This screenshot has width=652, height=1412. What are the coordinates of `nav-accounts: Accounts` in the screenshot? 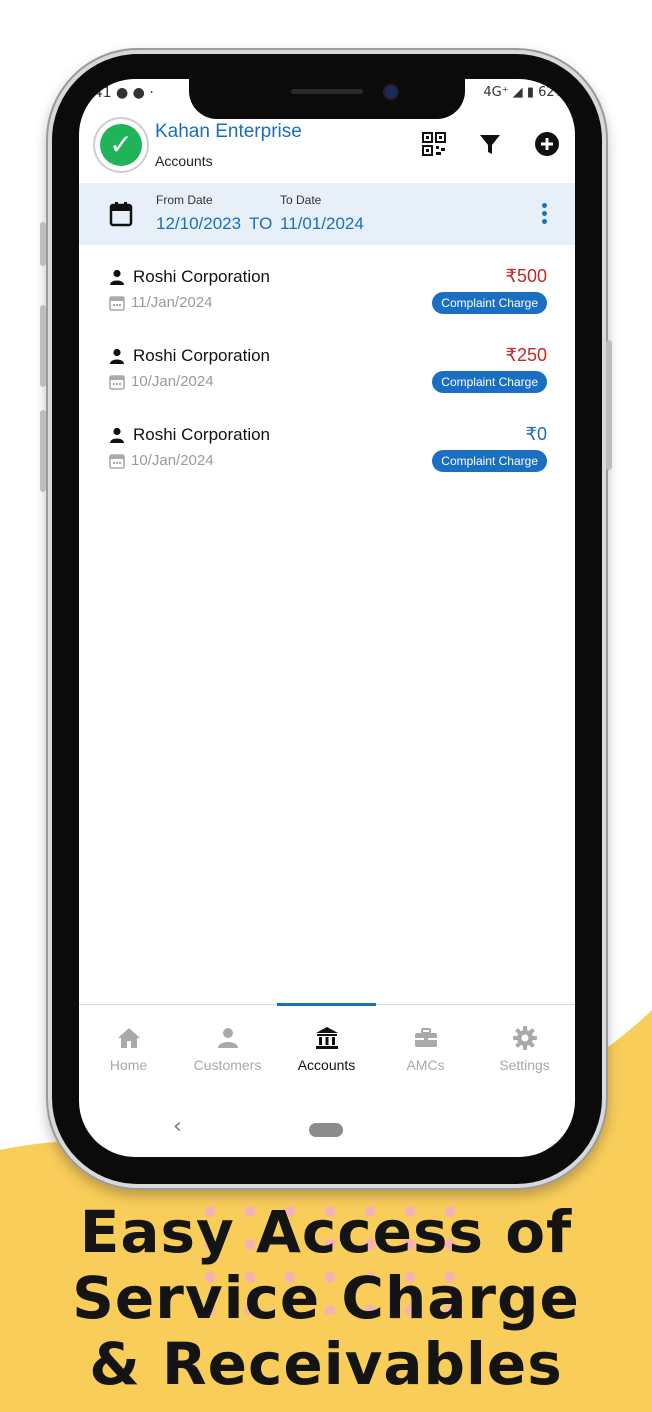 It's located at (326, 1043).